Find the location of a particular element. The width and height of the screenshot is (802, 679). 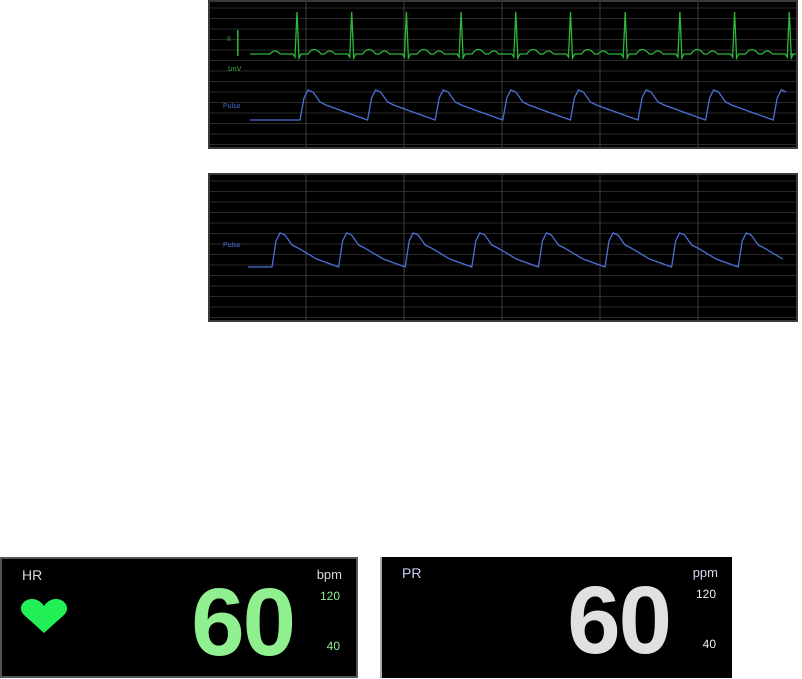

unit-label: ppm is located at coordinates (705, 572).